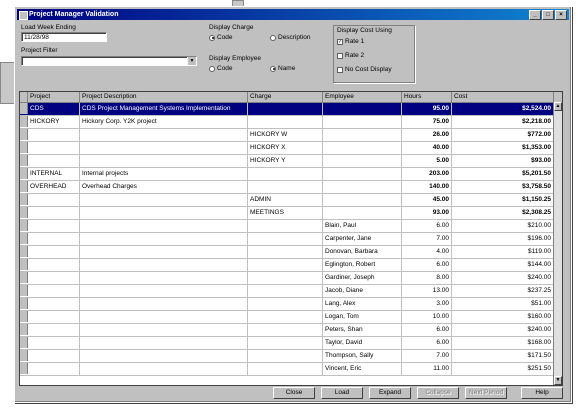  Describe the element at coordinates (235, 58) in the screenshot. I see `display-employee-label: Display Employee` at that location.